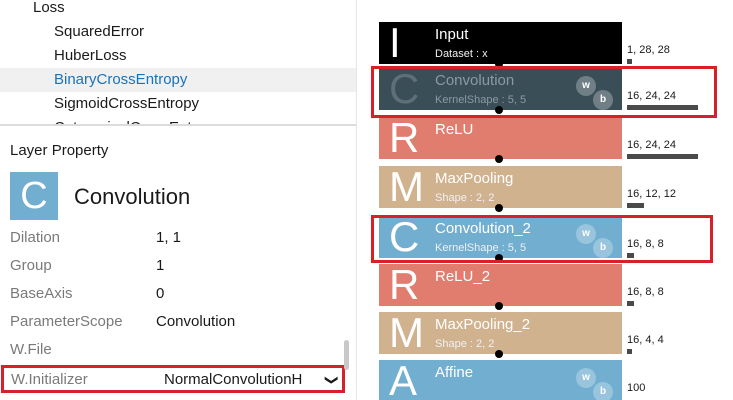  I want to click on layer-node: I Input Dataset : x, so click(500, 42).